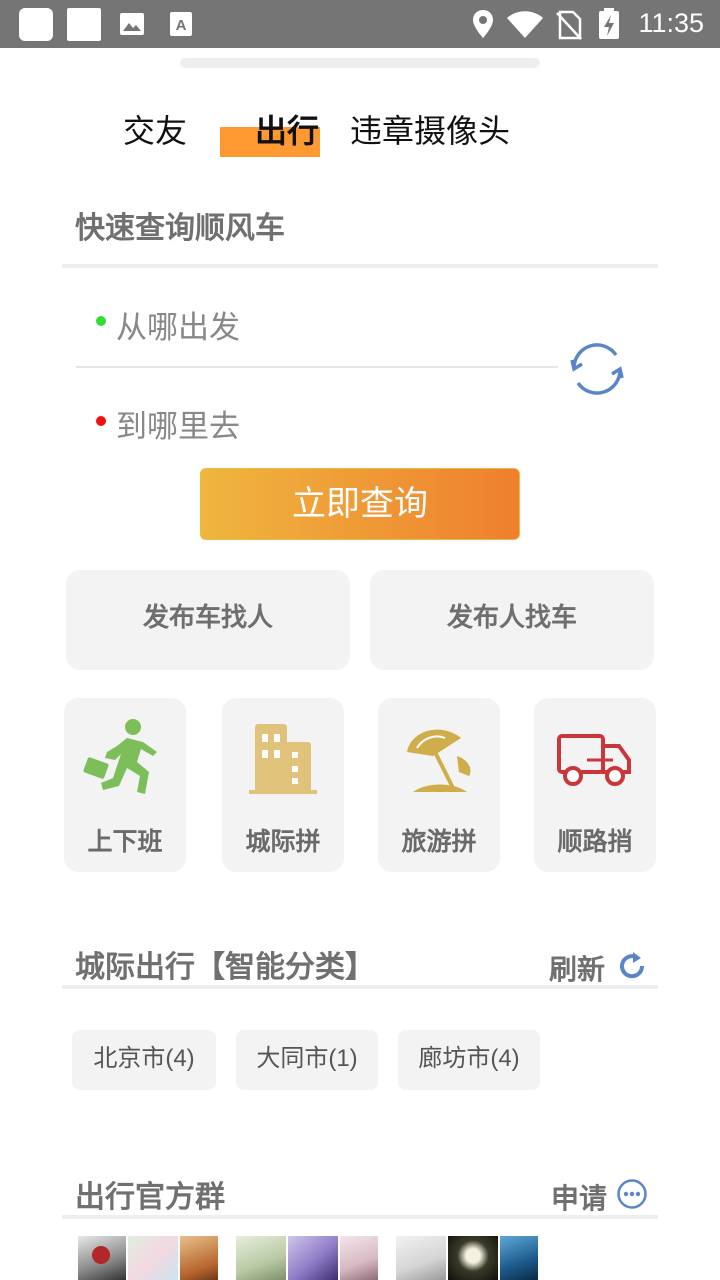  What do you see at coordinates (597, 369) in the screenshot?
I see `swap-route-icon` at bounding box center [597, 369].